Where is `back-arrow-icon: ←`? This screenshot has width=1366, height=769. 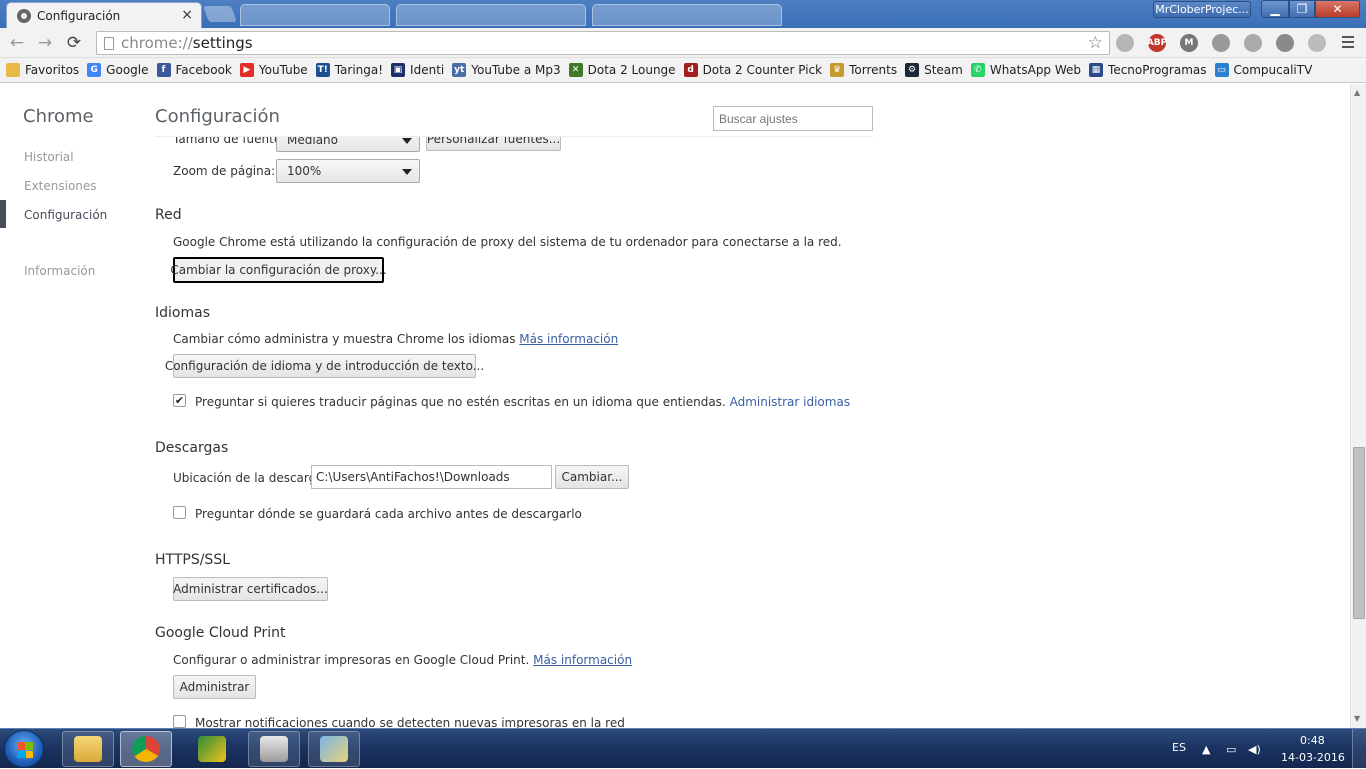 back-arrow-icon: ← is located at coordinates (17, 43).